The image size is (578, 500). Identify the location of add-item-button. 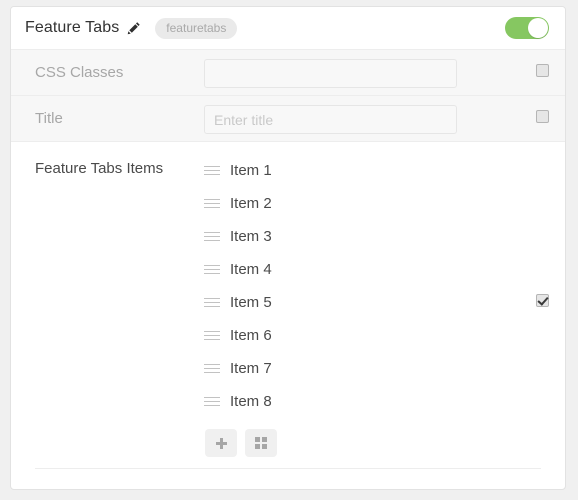
(221, 443).